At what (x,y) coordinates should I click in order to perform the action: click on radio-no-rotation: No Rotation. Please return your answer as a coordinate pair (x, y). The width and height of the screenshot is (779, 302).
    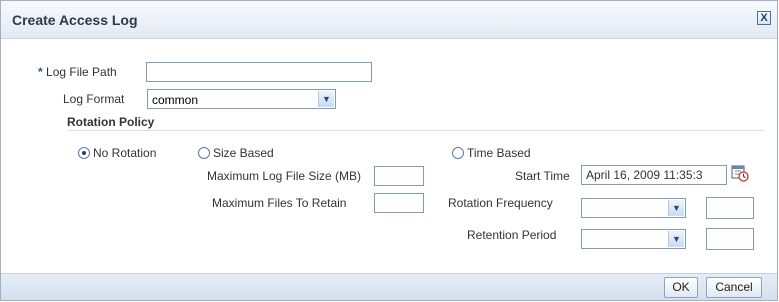
    Looking at the image, I should click on (117, 153).